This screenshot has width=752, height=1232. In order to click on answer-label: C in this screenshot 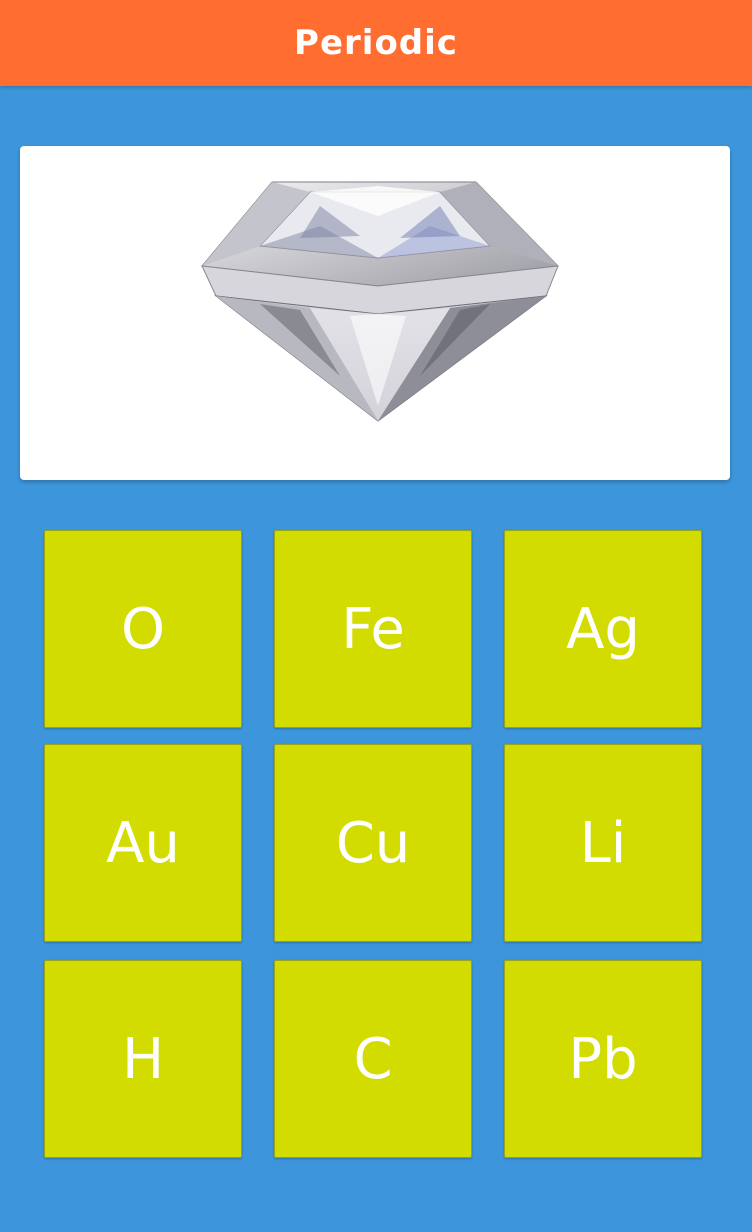, I will do `click(373, 1059)`.